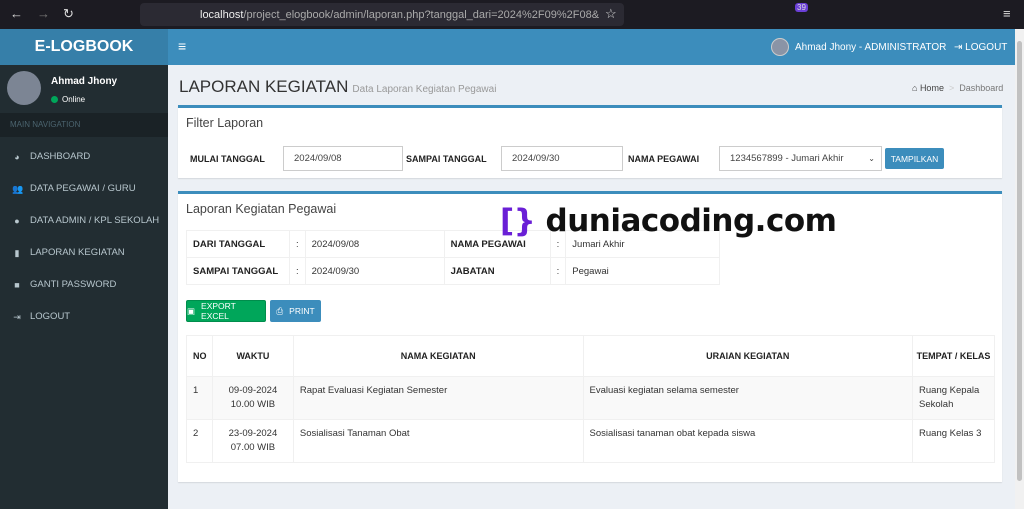 The image size is (1024, 509). Describe the element at coordinates (17, 157) in the screenshot. I see `dashboard-icon: ◕` at that location.